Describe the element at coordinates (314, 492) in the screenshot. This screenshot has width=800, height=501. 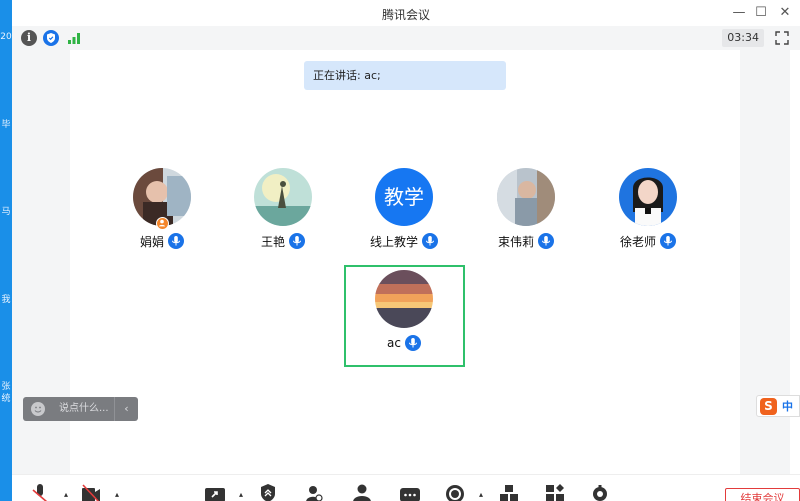
I see `members-icon` at that location.